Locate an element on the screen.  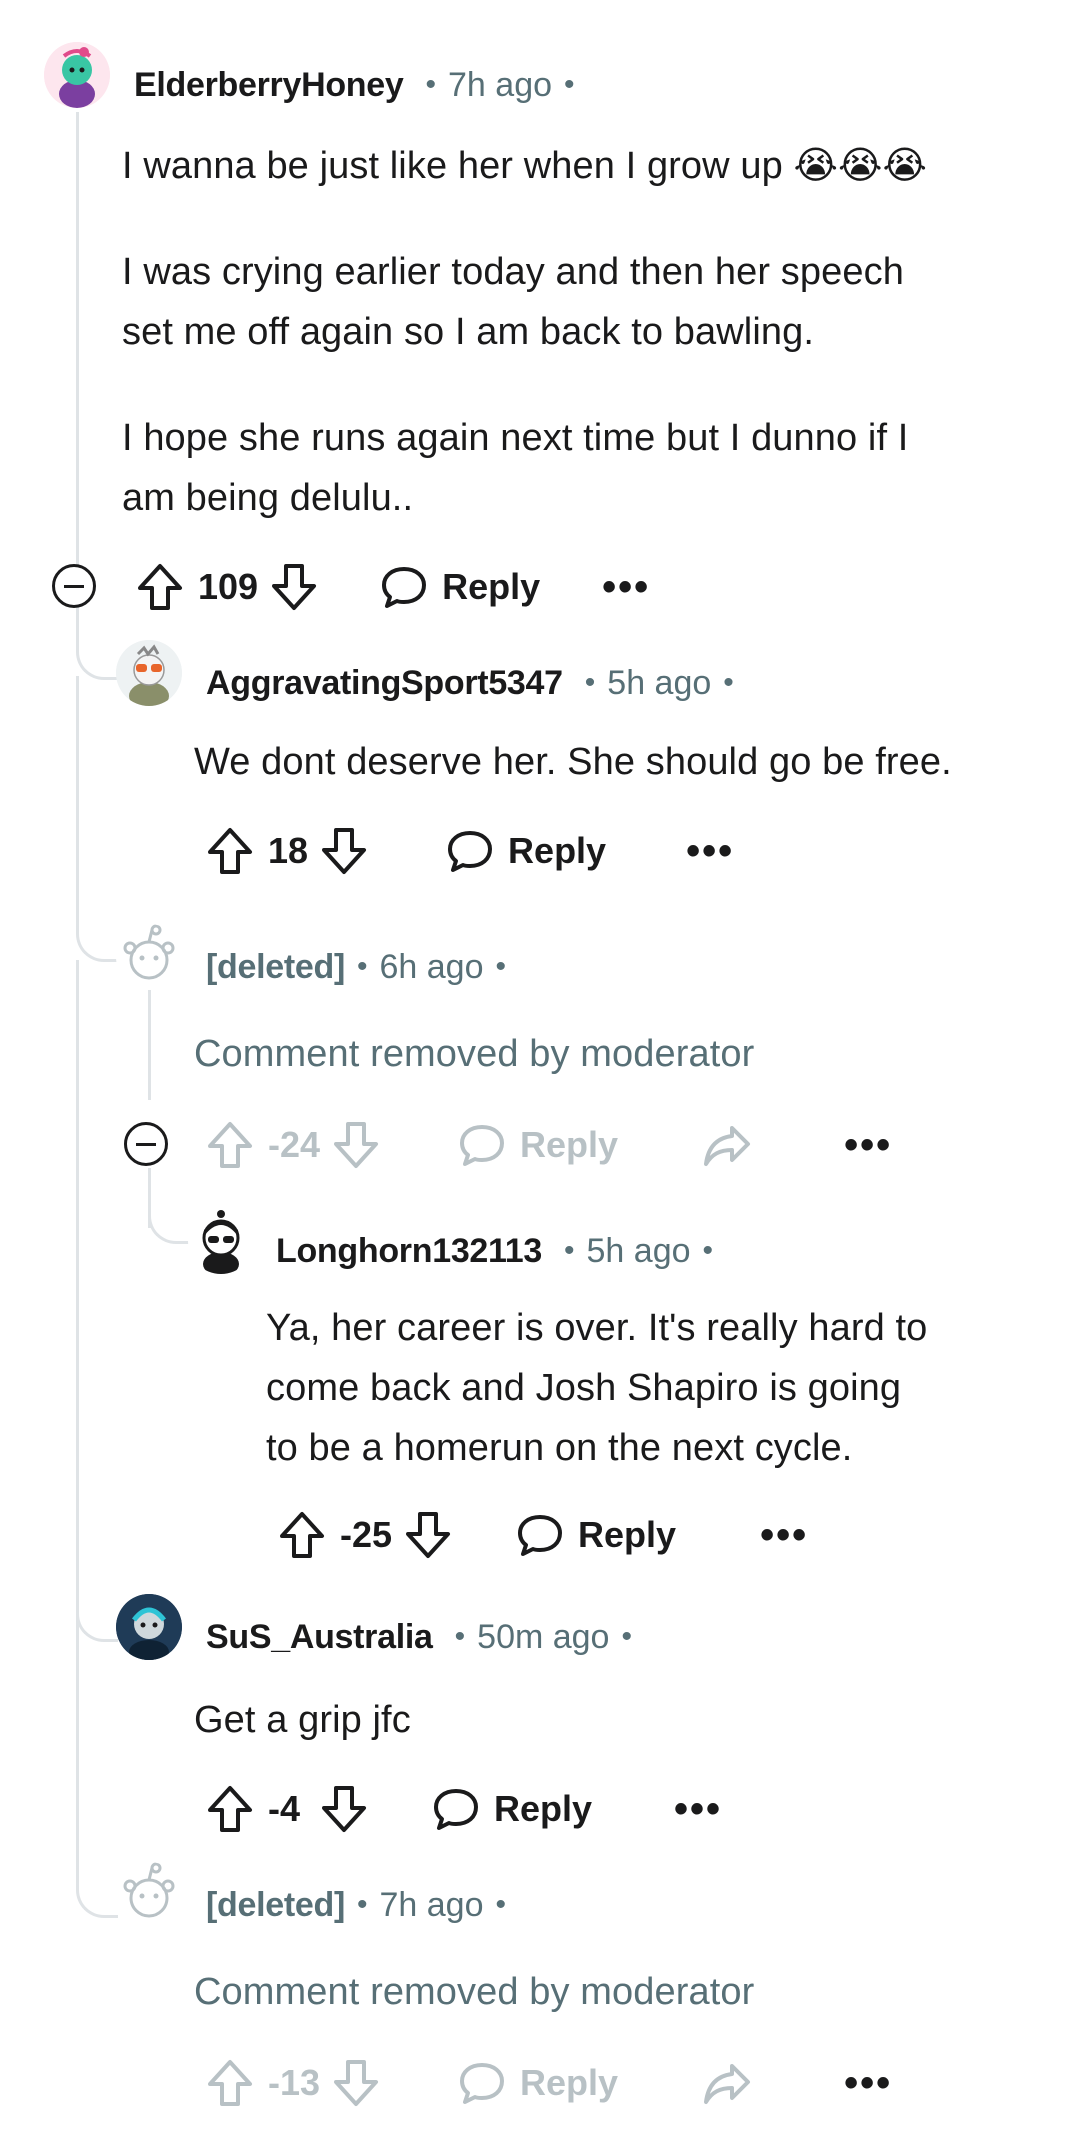
username: ElderberryHoney is located at coordinates (269, 85).